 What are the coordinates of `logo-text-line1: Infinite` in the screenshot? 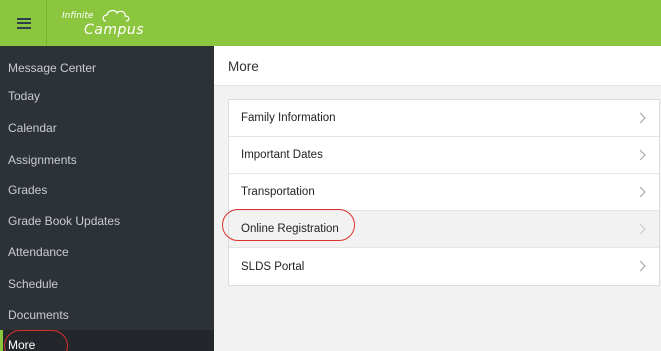 It's located at (78, 16).